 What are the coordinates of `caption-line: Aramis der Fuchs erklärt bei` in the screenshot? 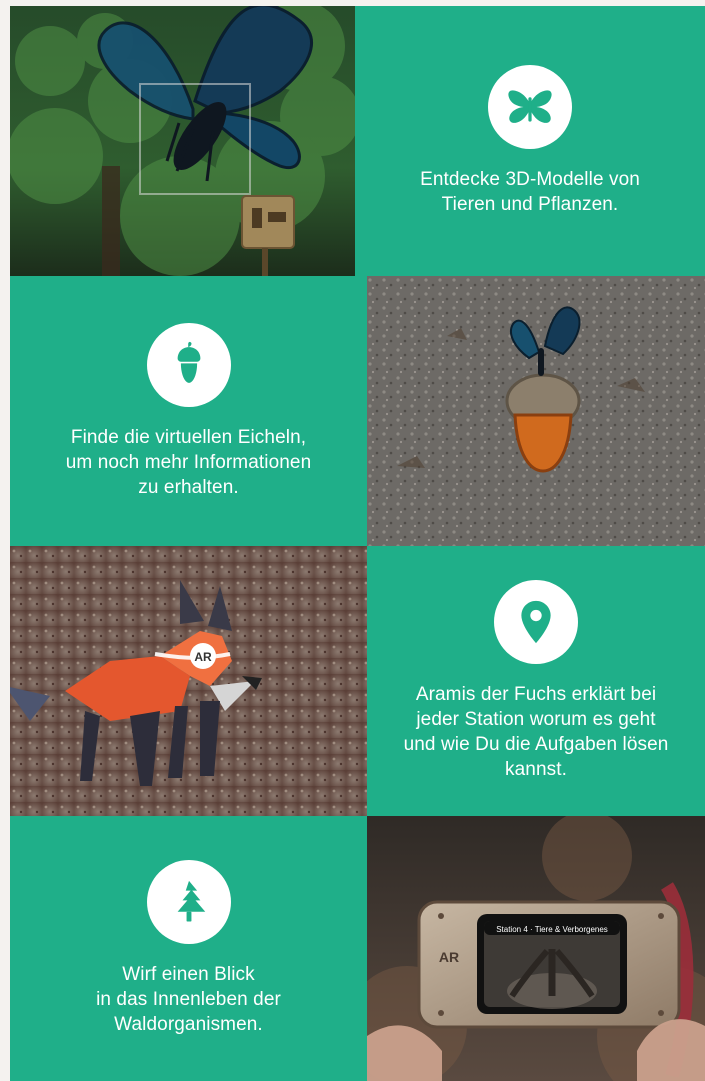 It's located at (536, 694).